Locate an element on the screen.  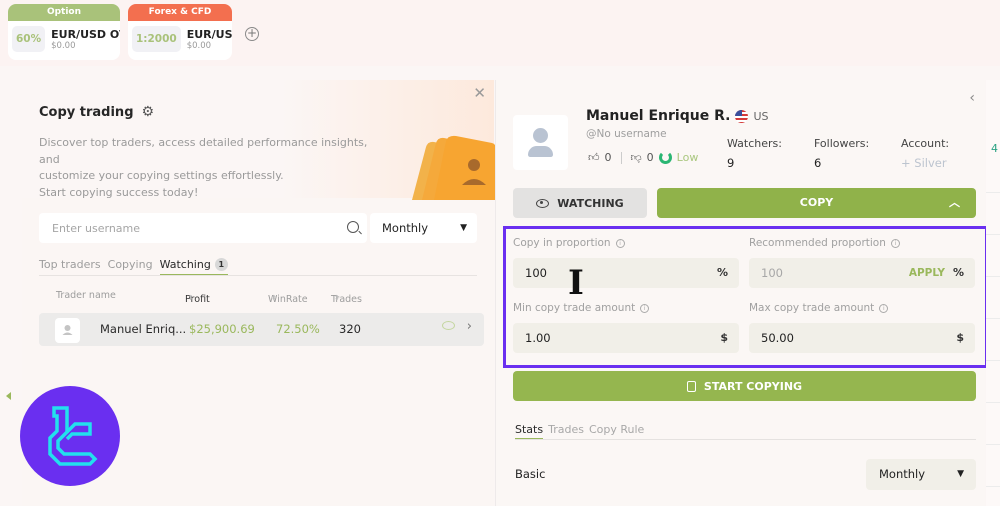
copy-proportion-input: 100 % is located at coordinates (626, 273).